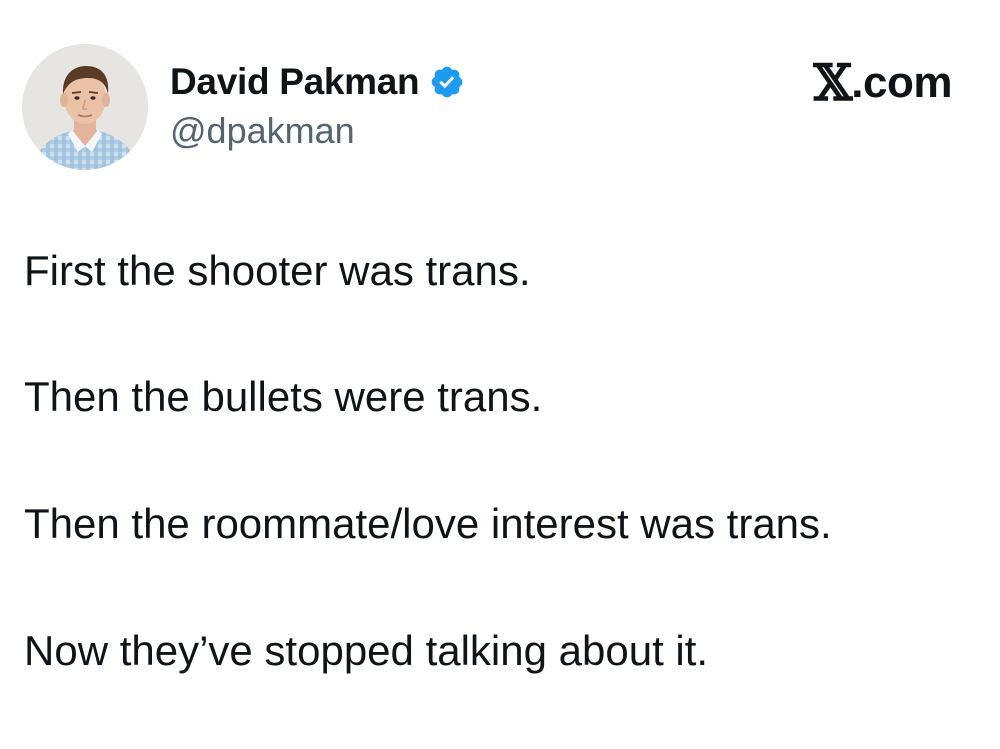 The image size is (1000, 749). I want to click on tweet-line: Now they’ve stopped talking about it., so click(366, 650).